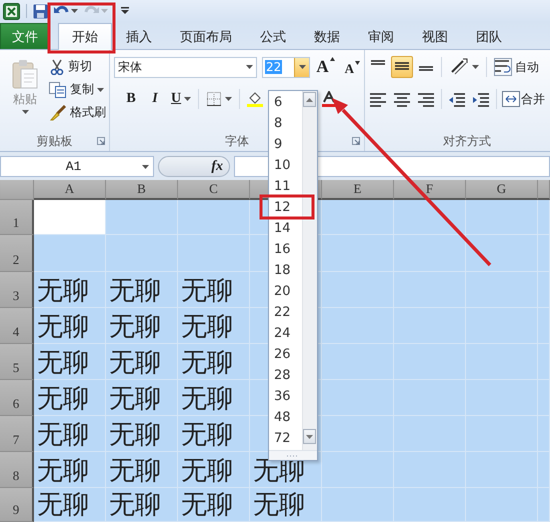 Image resolution: width=550 pixels, height=522 pixels. I want to click on customize-menu-icon, so click(125, 11).